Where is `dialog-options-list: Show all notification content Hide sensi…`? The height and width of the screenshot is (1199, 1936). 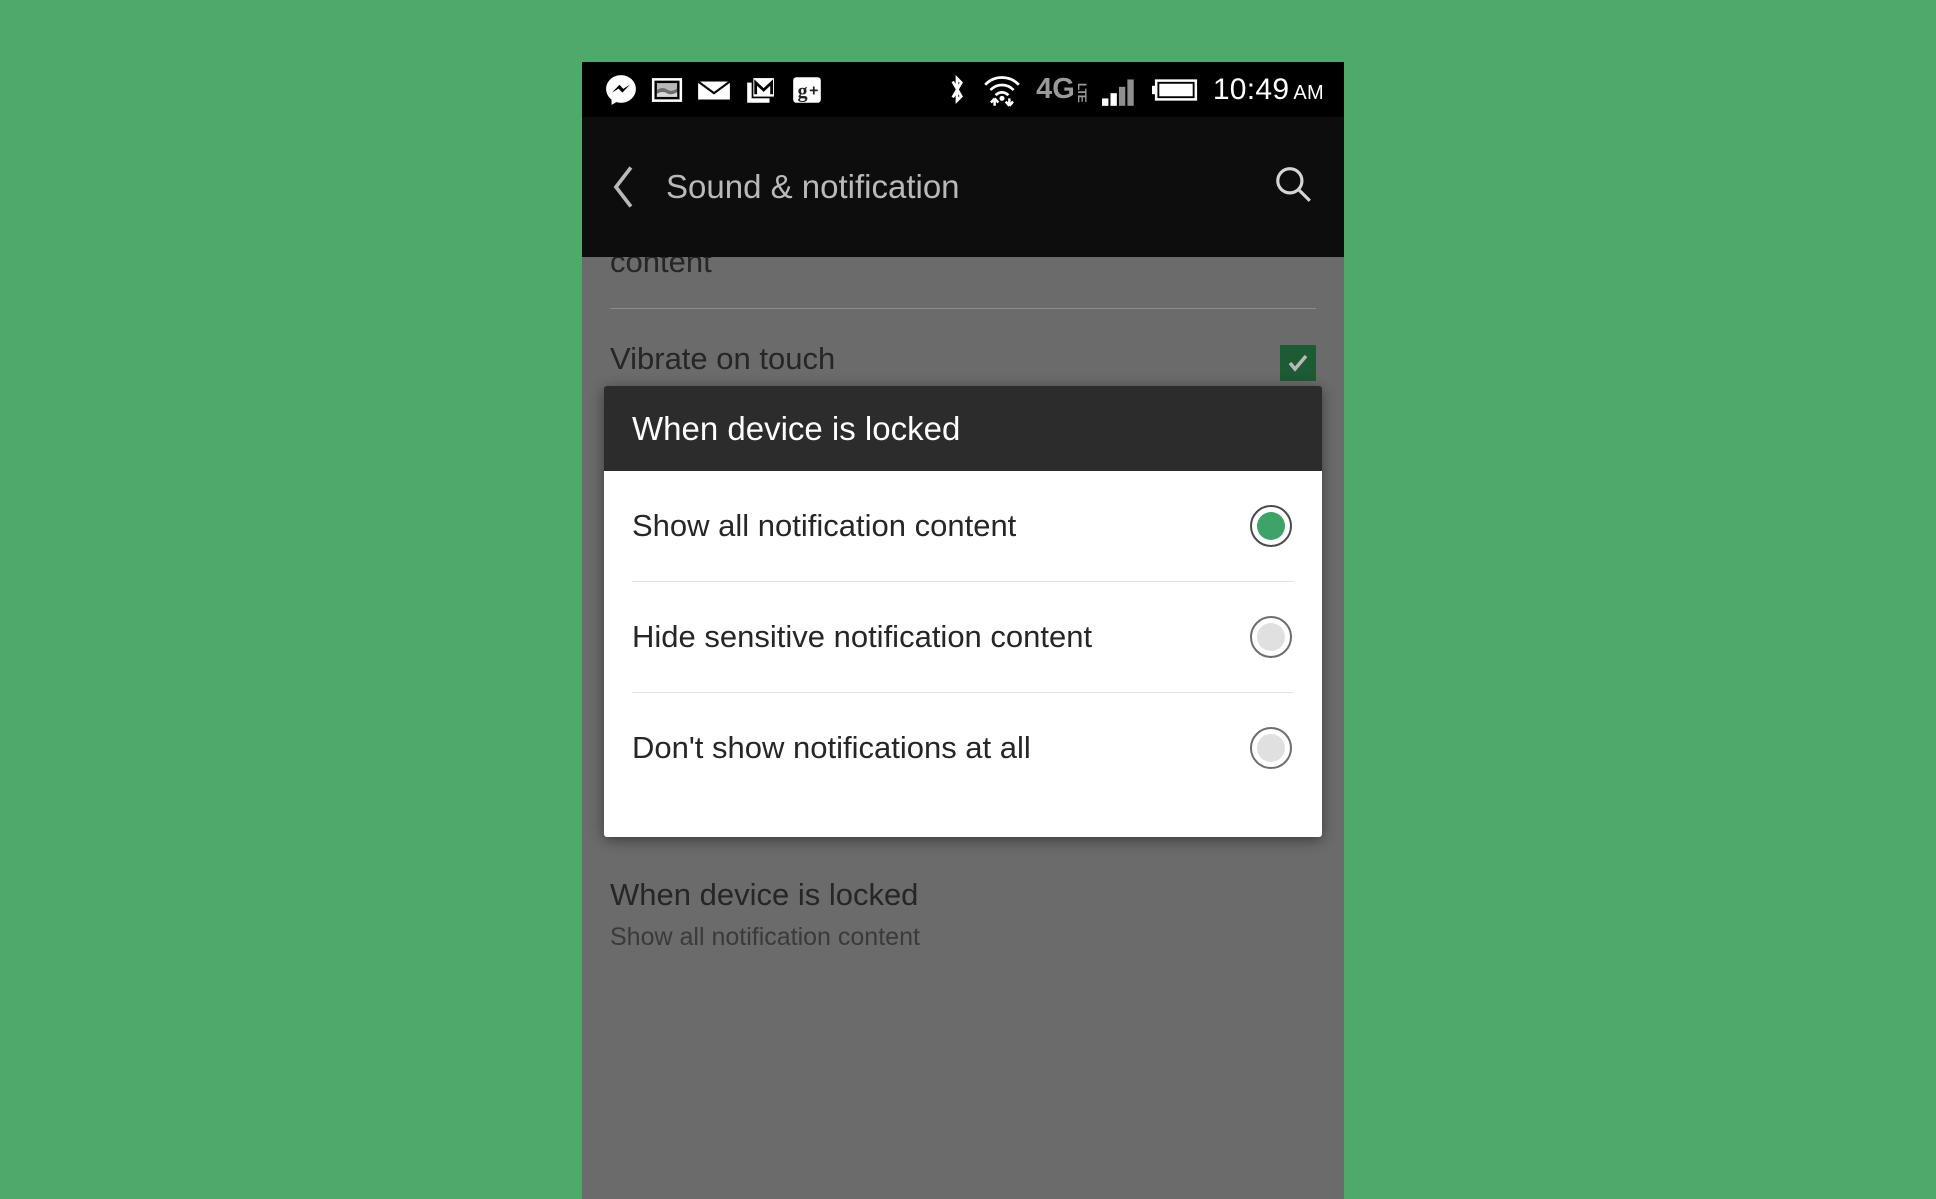
dialog-options-list: Show all notification content Hide sensi… is located at coordinates (963, 654).